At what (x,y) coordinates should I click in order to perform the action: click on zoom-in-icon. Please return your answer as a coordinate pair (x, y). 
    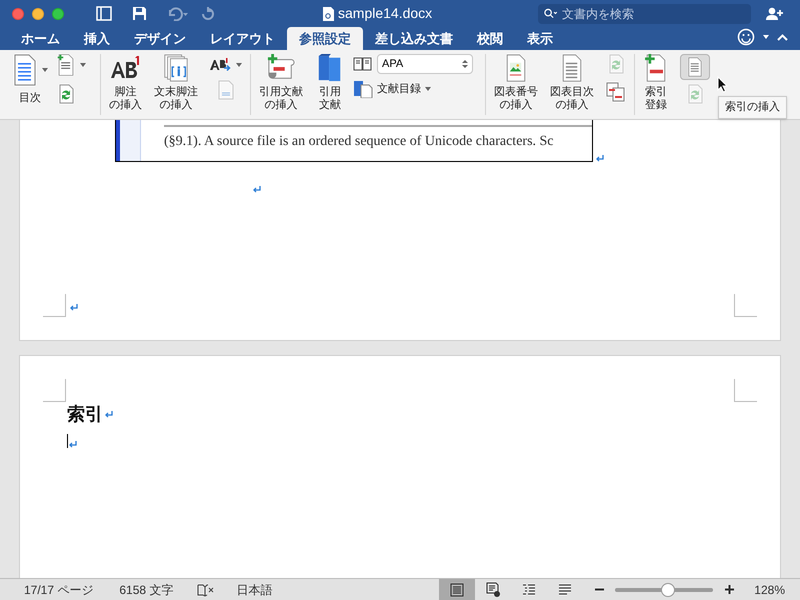
    Looking at the image, I should click on (729, 589).